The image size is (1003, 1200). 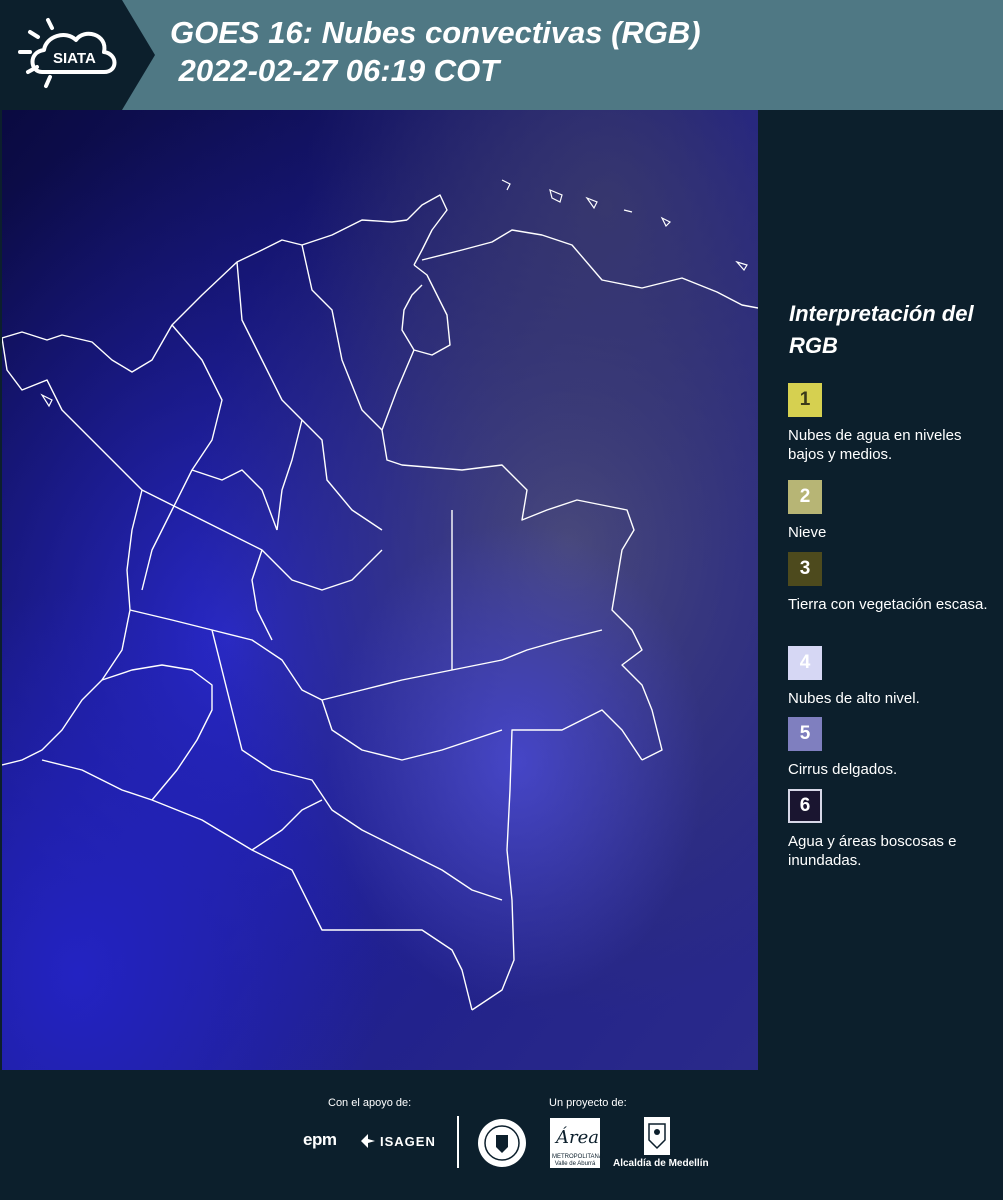 What do you see at coordinates (843, 769) in the screenshot?
I see `legend-item-label: Cirrus delgados.` at bounding box center [843, 769].